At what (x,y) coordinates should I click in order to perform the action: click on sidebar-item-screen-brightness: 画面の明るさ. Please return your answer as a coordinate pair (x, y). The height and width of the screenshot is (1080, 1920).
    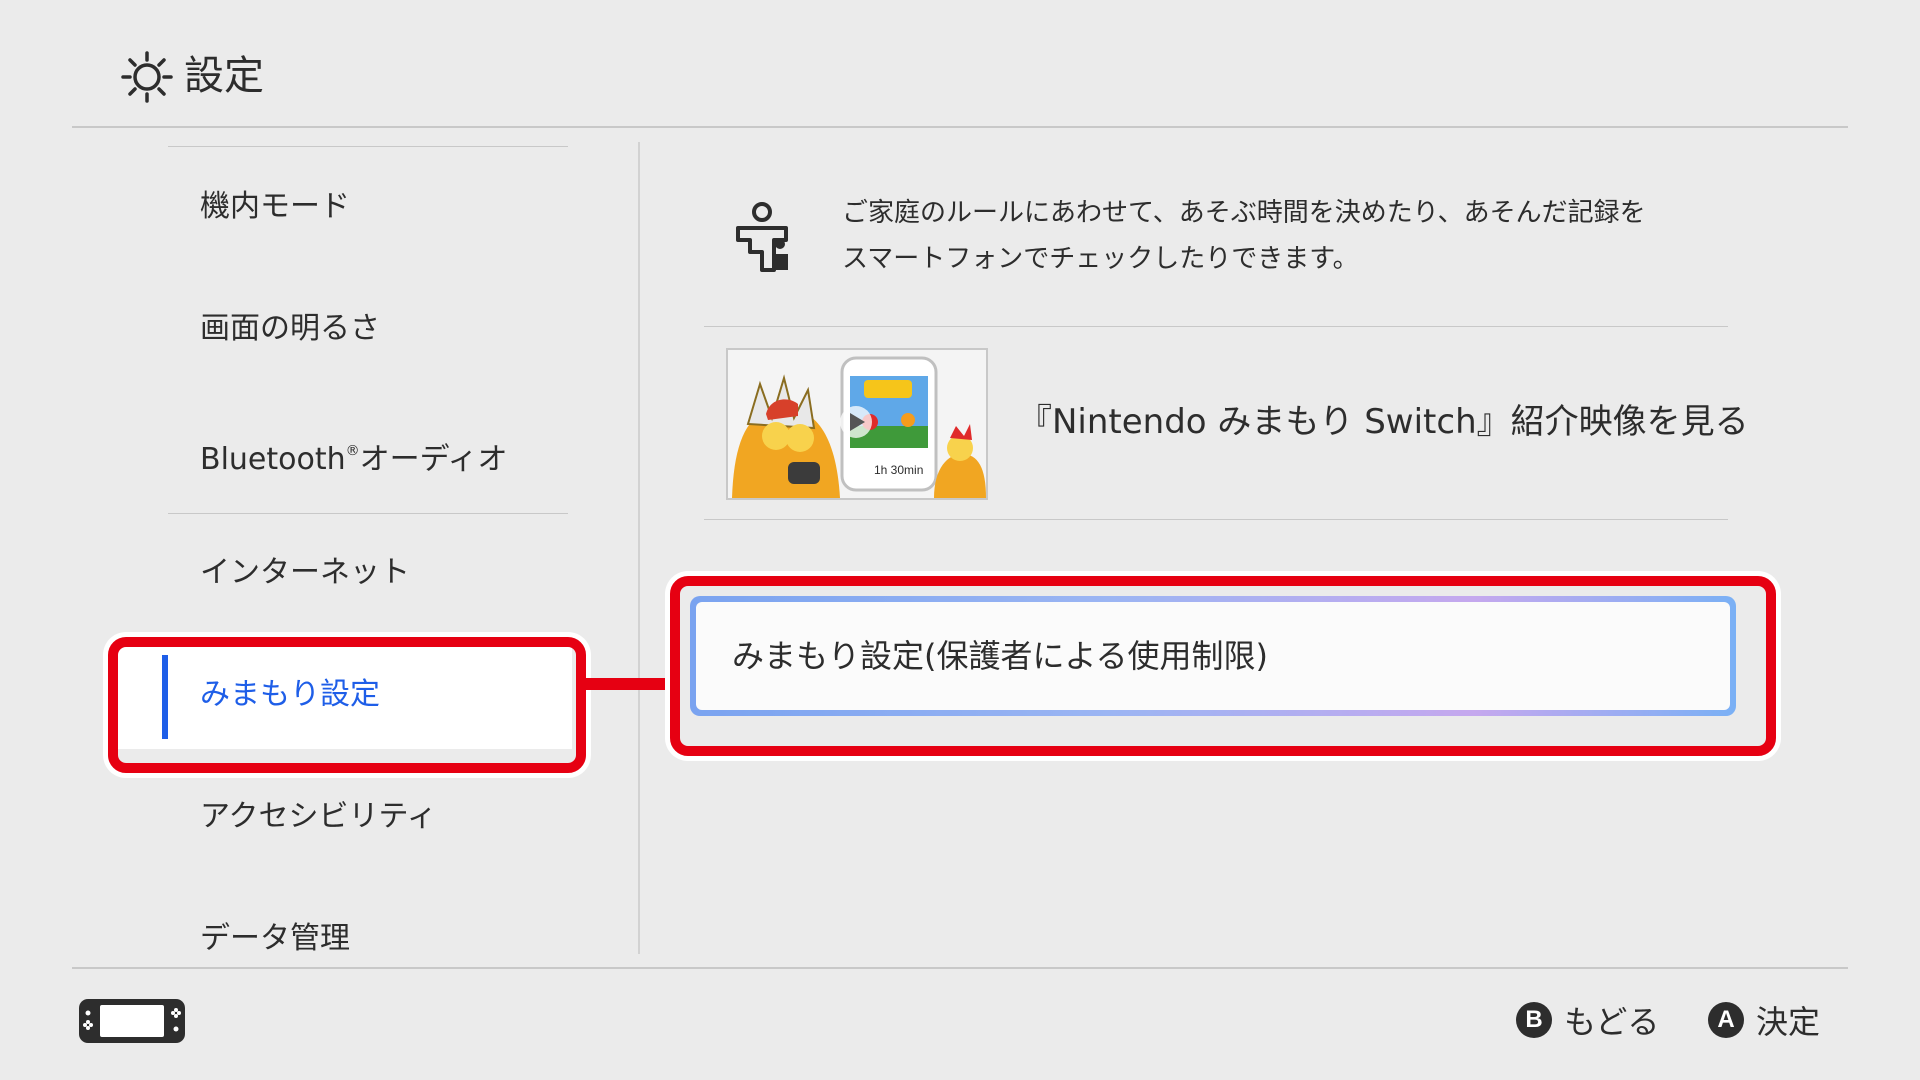
    Looking at the image, I should click on (380, 329).